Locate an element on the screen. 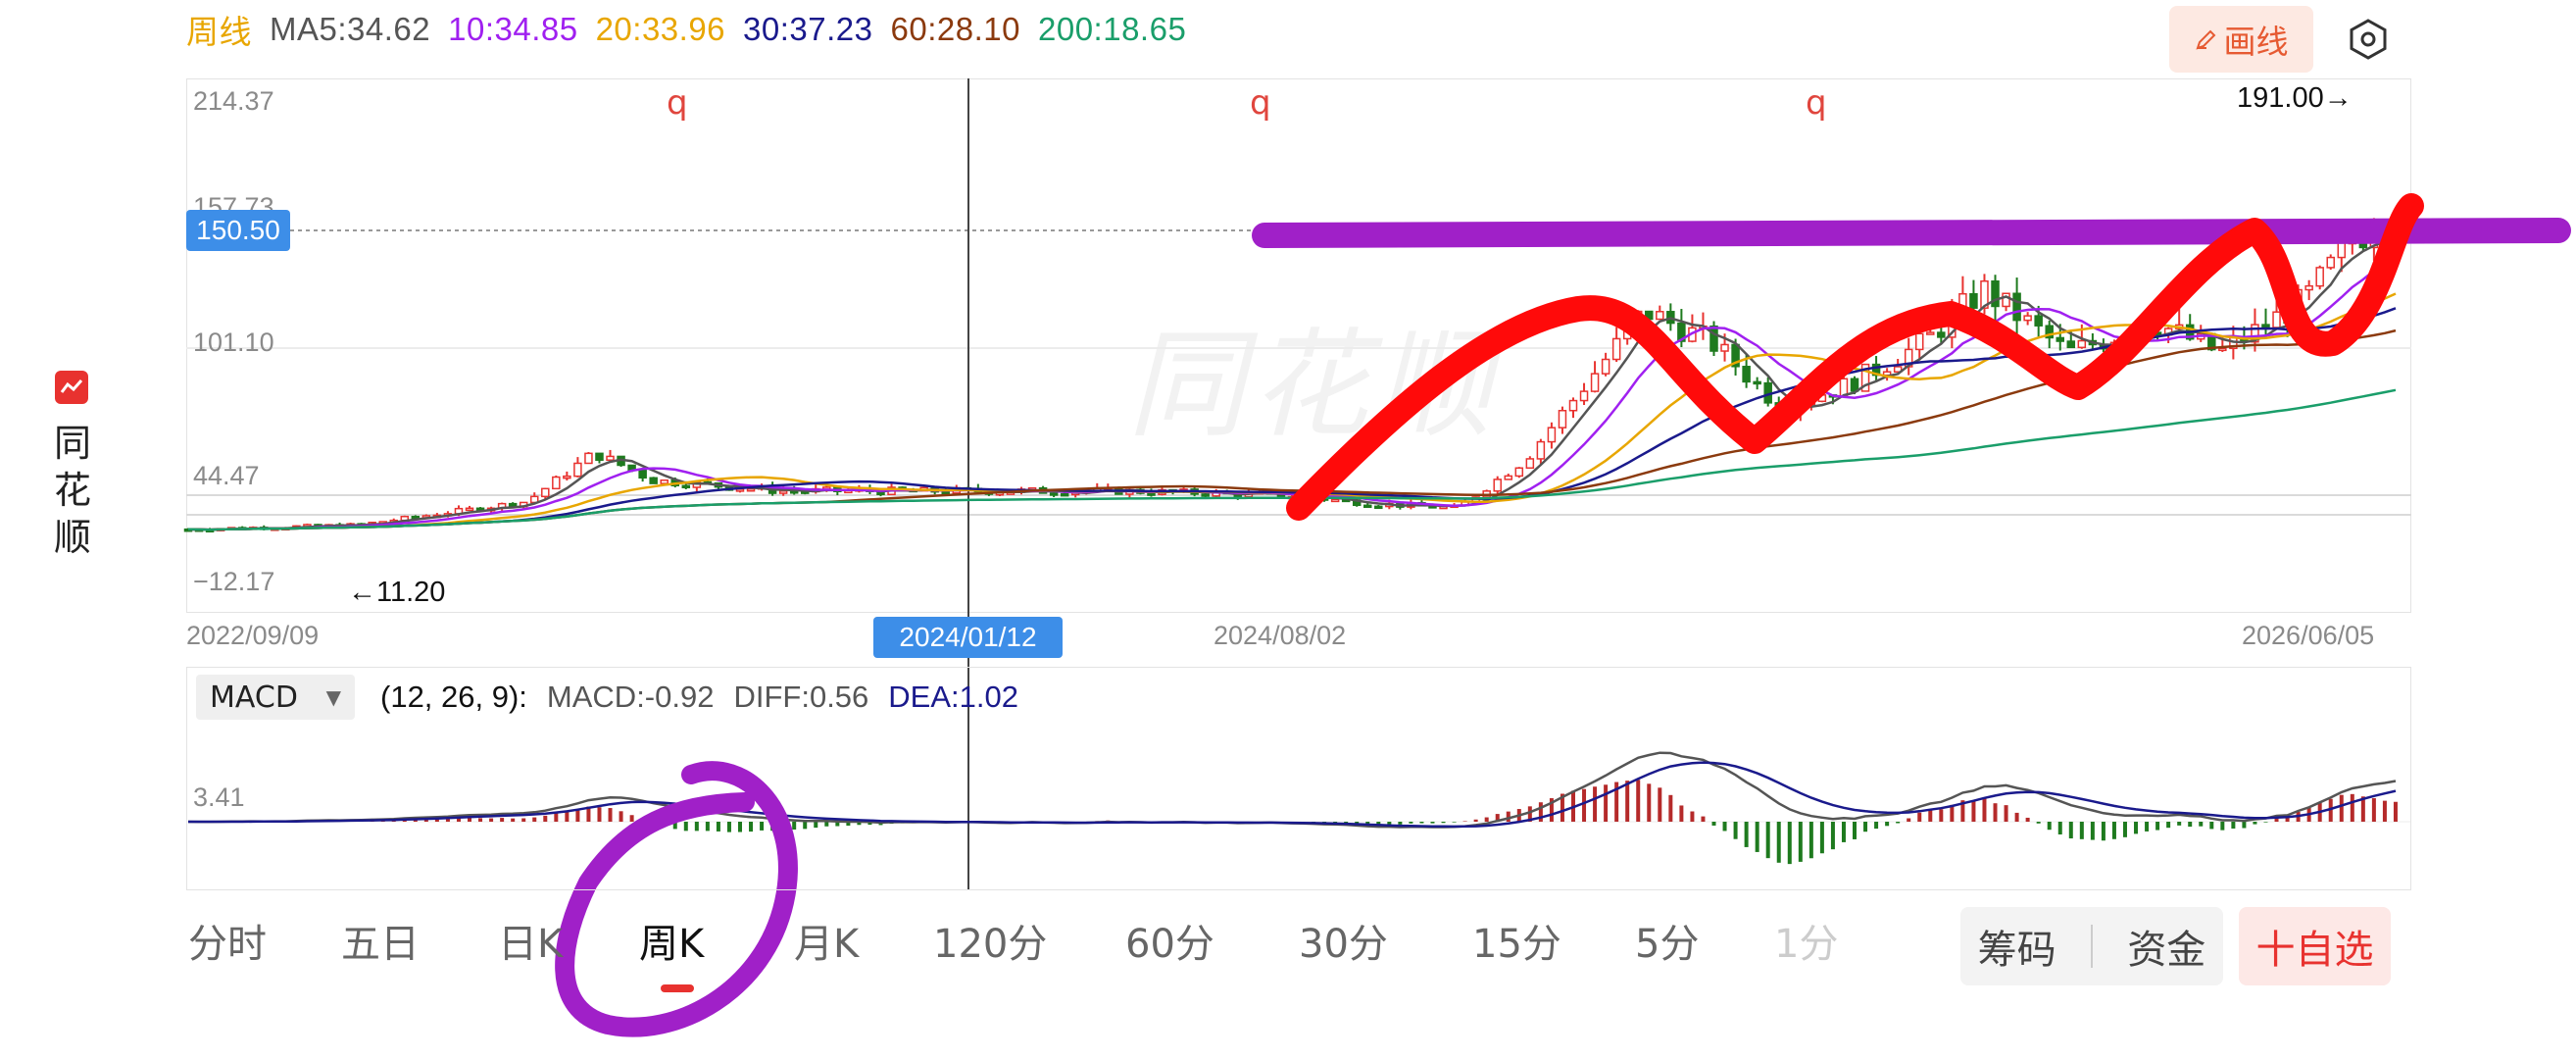  event-marker-1: q is located at coordinates (677, 103).